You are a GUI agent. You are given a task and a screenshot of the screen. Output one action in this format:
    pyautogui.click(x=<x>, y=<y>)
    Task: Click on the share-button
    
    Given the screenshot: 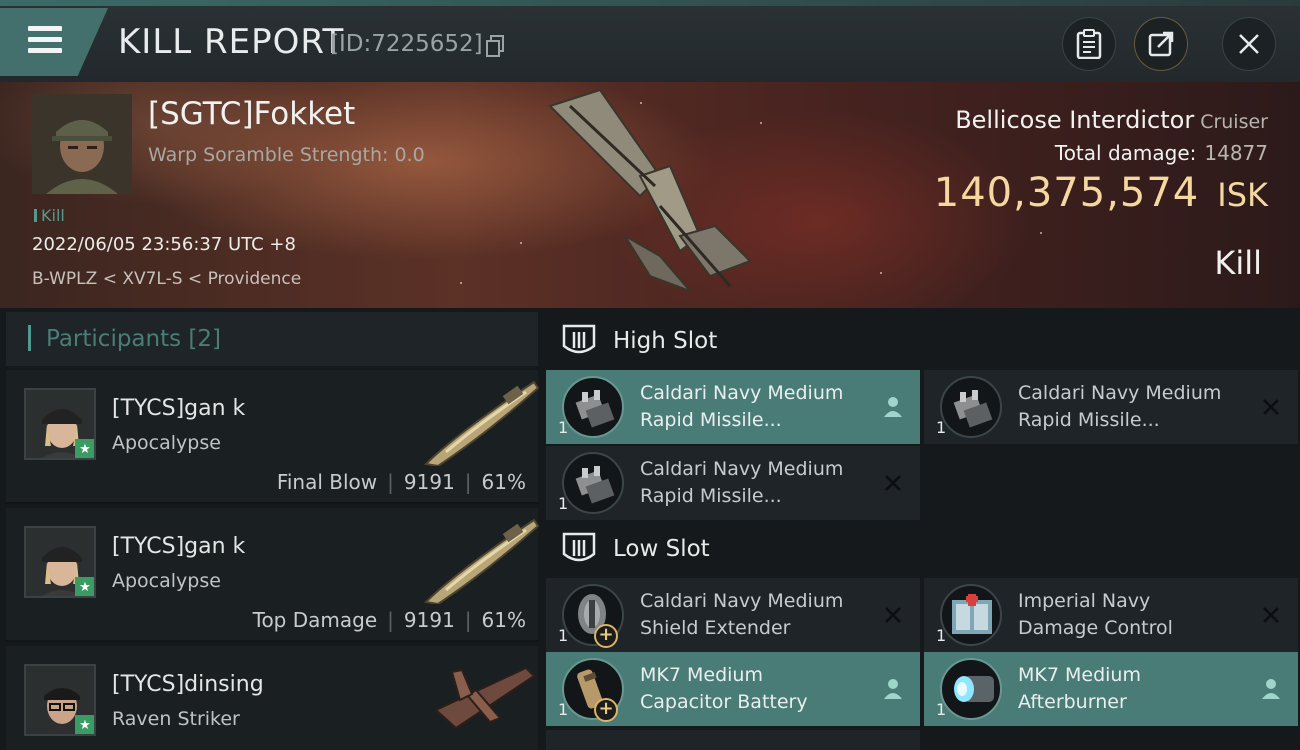 What is the action you would take?
    pyautogui.click(x=1161, y=44)
    